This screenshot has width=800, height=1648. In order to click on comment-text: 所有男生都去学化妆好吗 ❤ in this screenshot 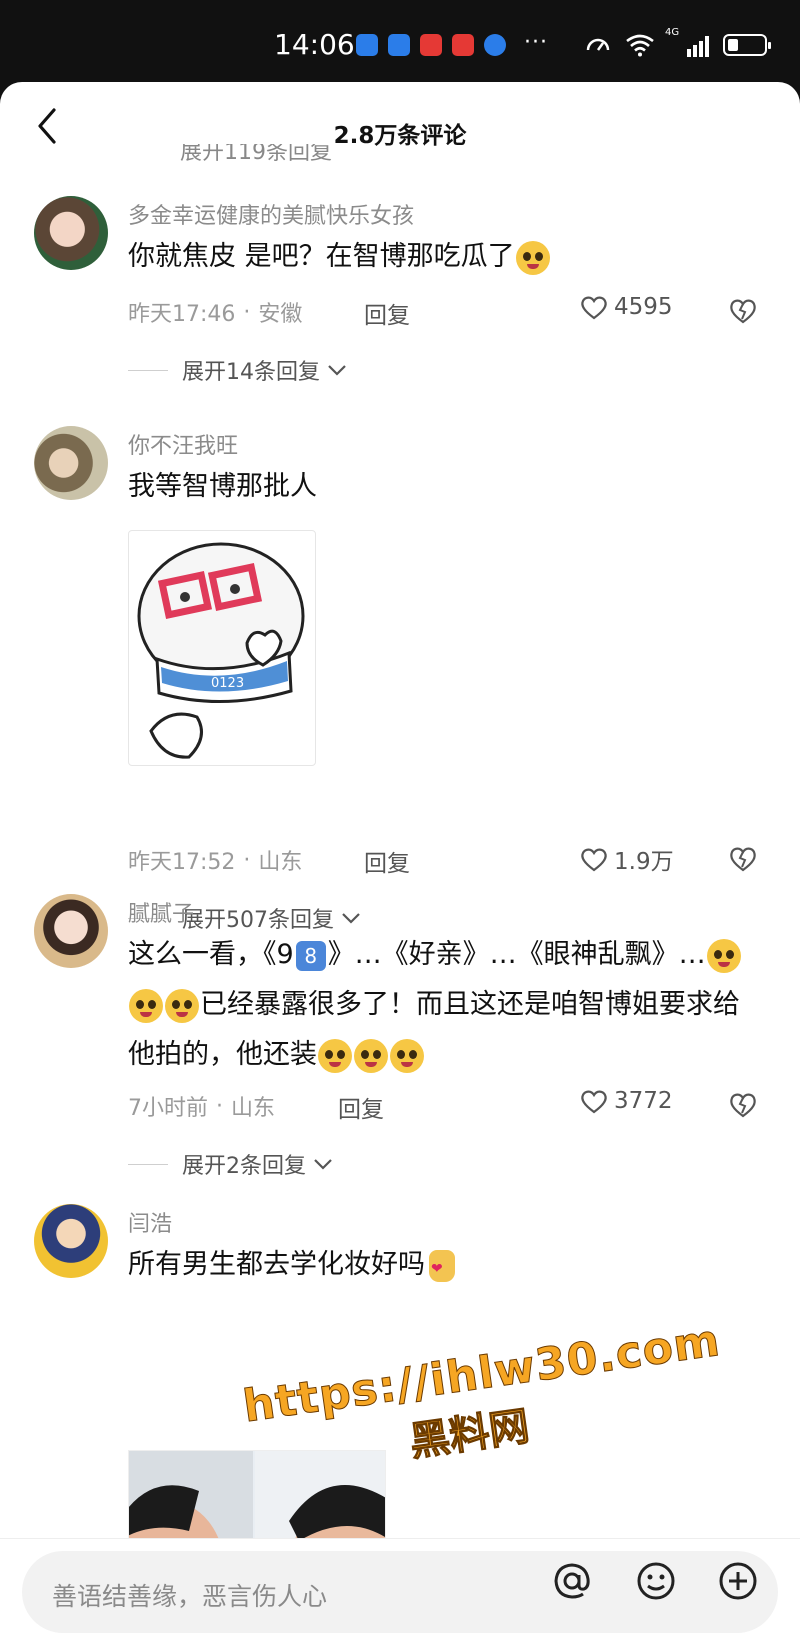, I will do `click(438, 1265)`.